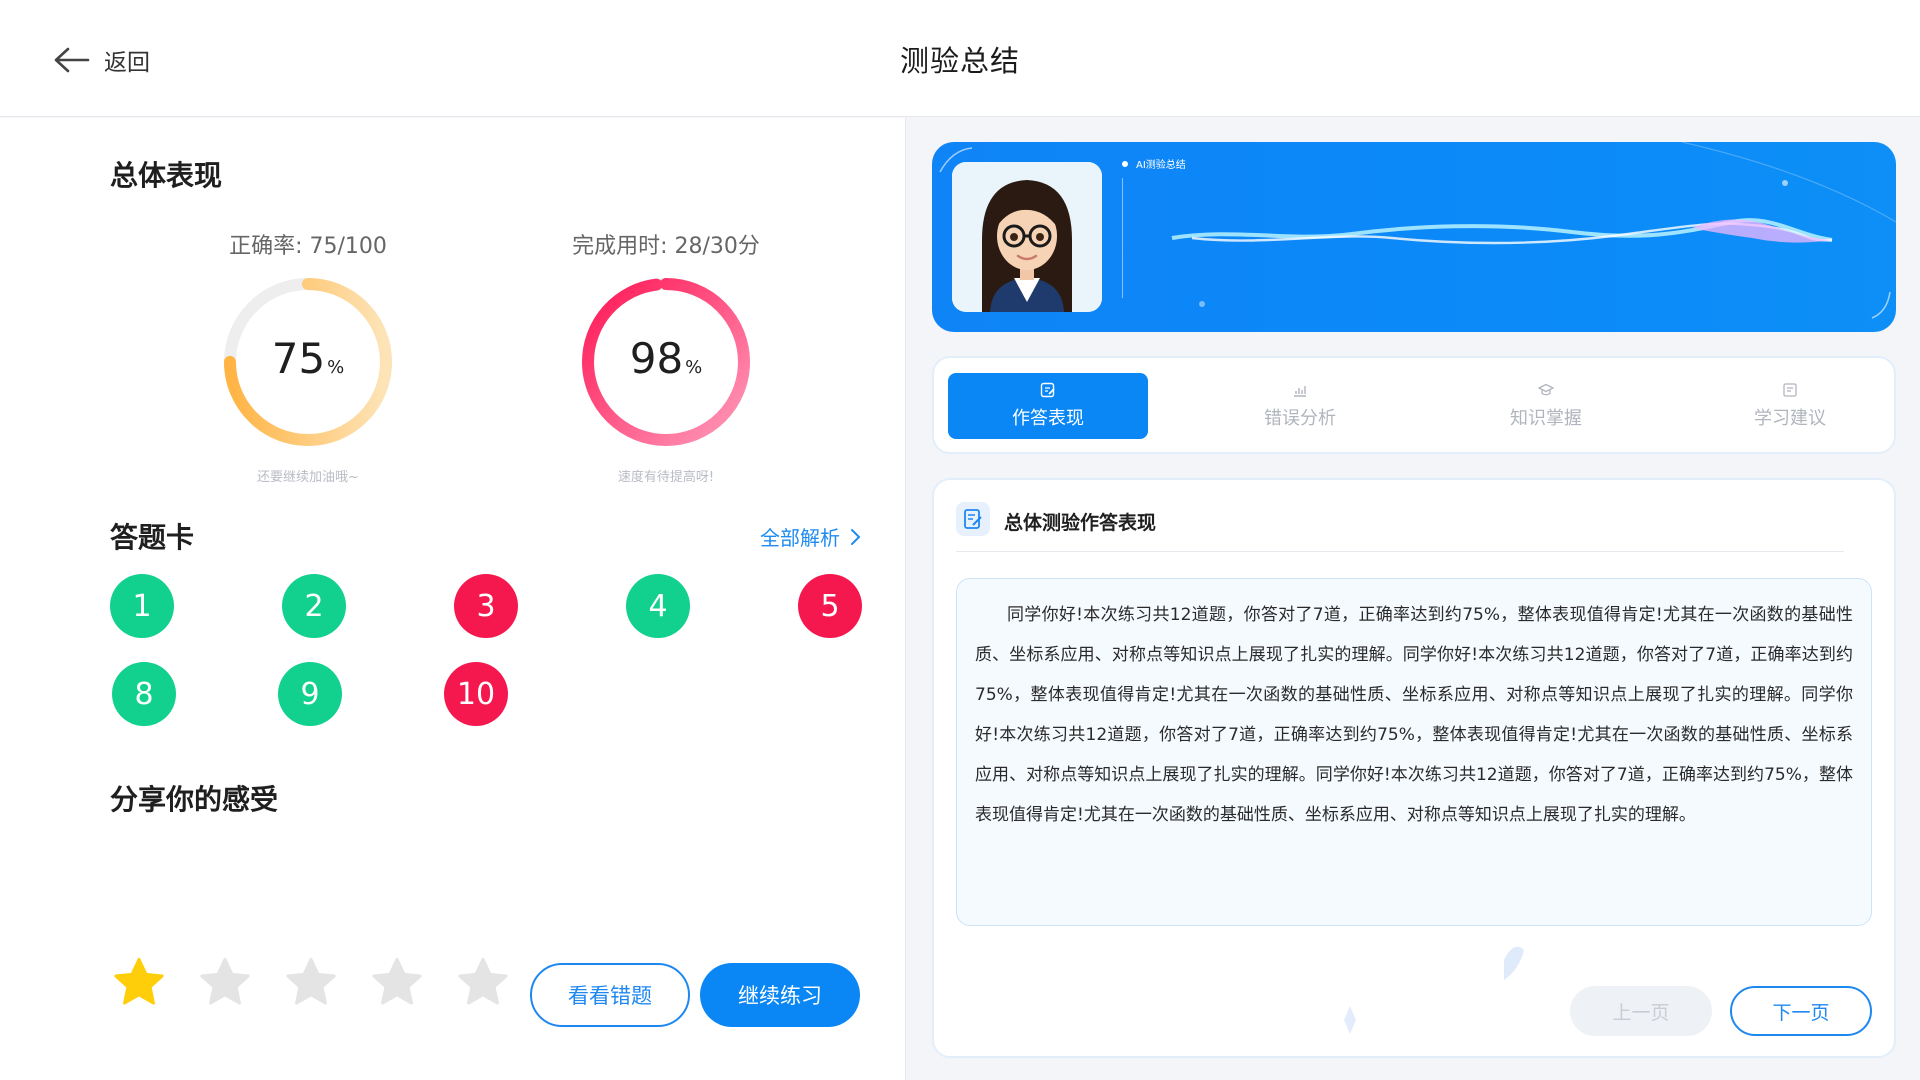  What do you see at coordinates (610, 995) in the screenshot?
I see `review-wrong-button: 看看错题` at bounding box center [610, 995].